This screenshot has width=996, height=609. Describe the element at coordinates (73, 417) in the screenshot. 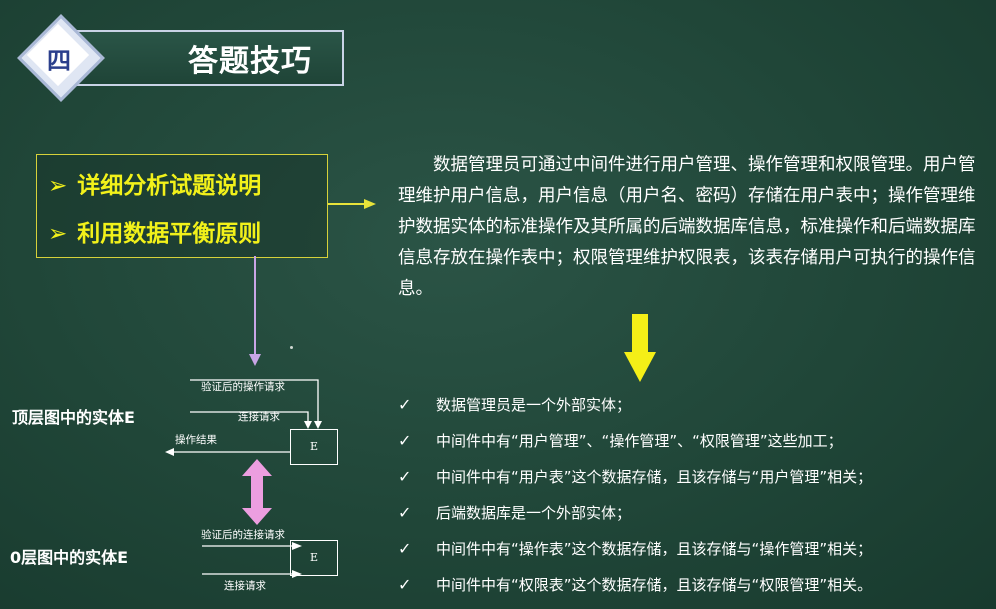

I see `top-diagram-label: 顶层图中的实体E` at that location.